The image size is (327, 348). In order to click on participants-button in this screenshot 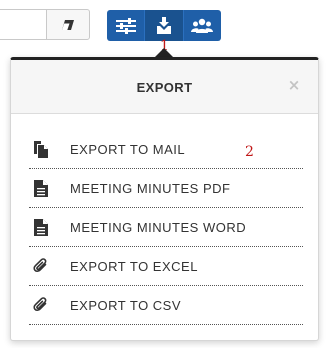, I will do `click(202, 25)`.